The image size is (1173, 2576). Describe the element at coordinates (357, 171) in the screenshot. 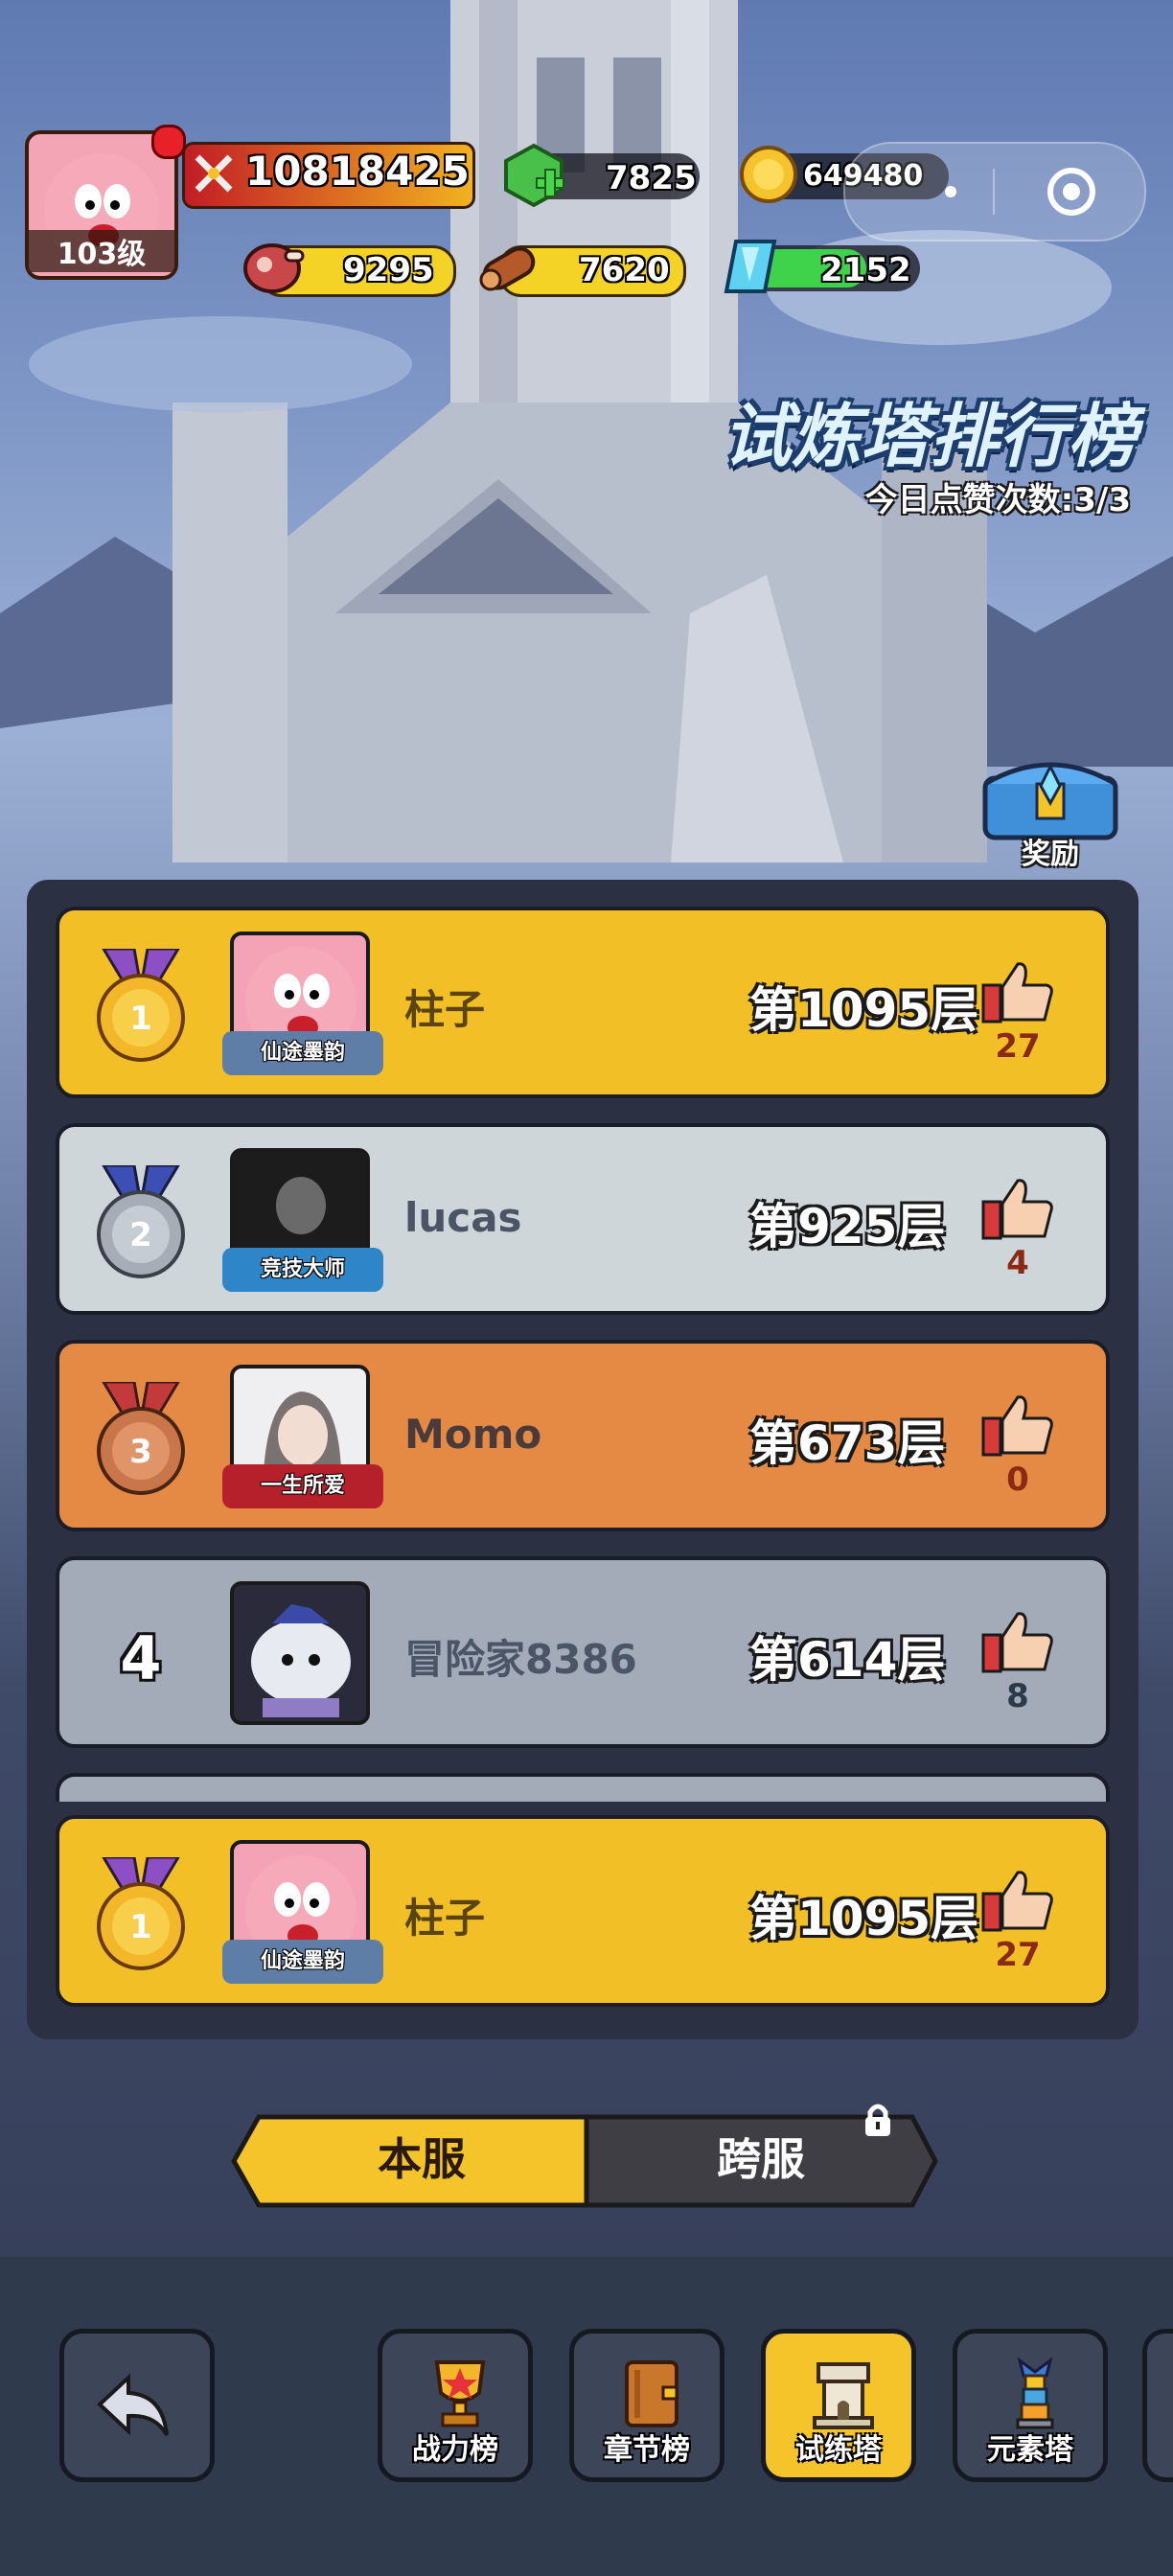

I see `combat-power-value: 10818425` at that location.